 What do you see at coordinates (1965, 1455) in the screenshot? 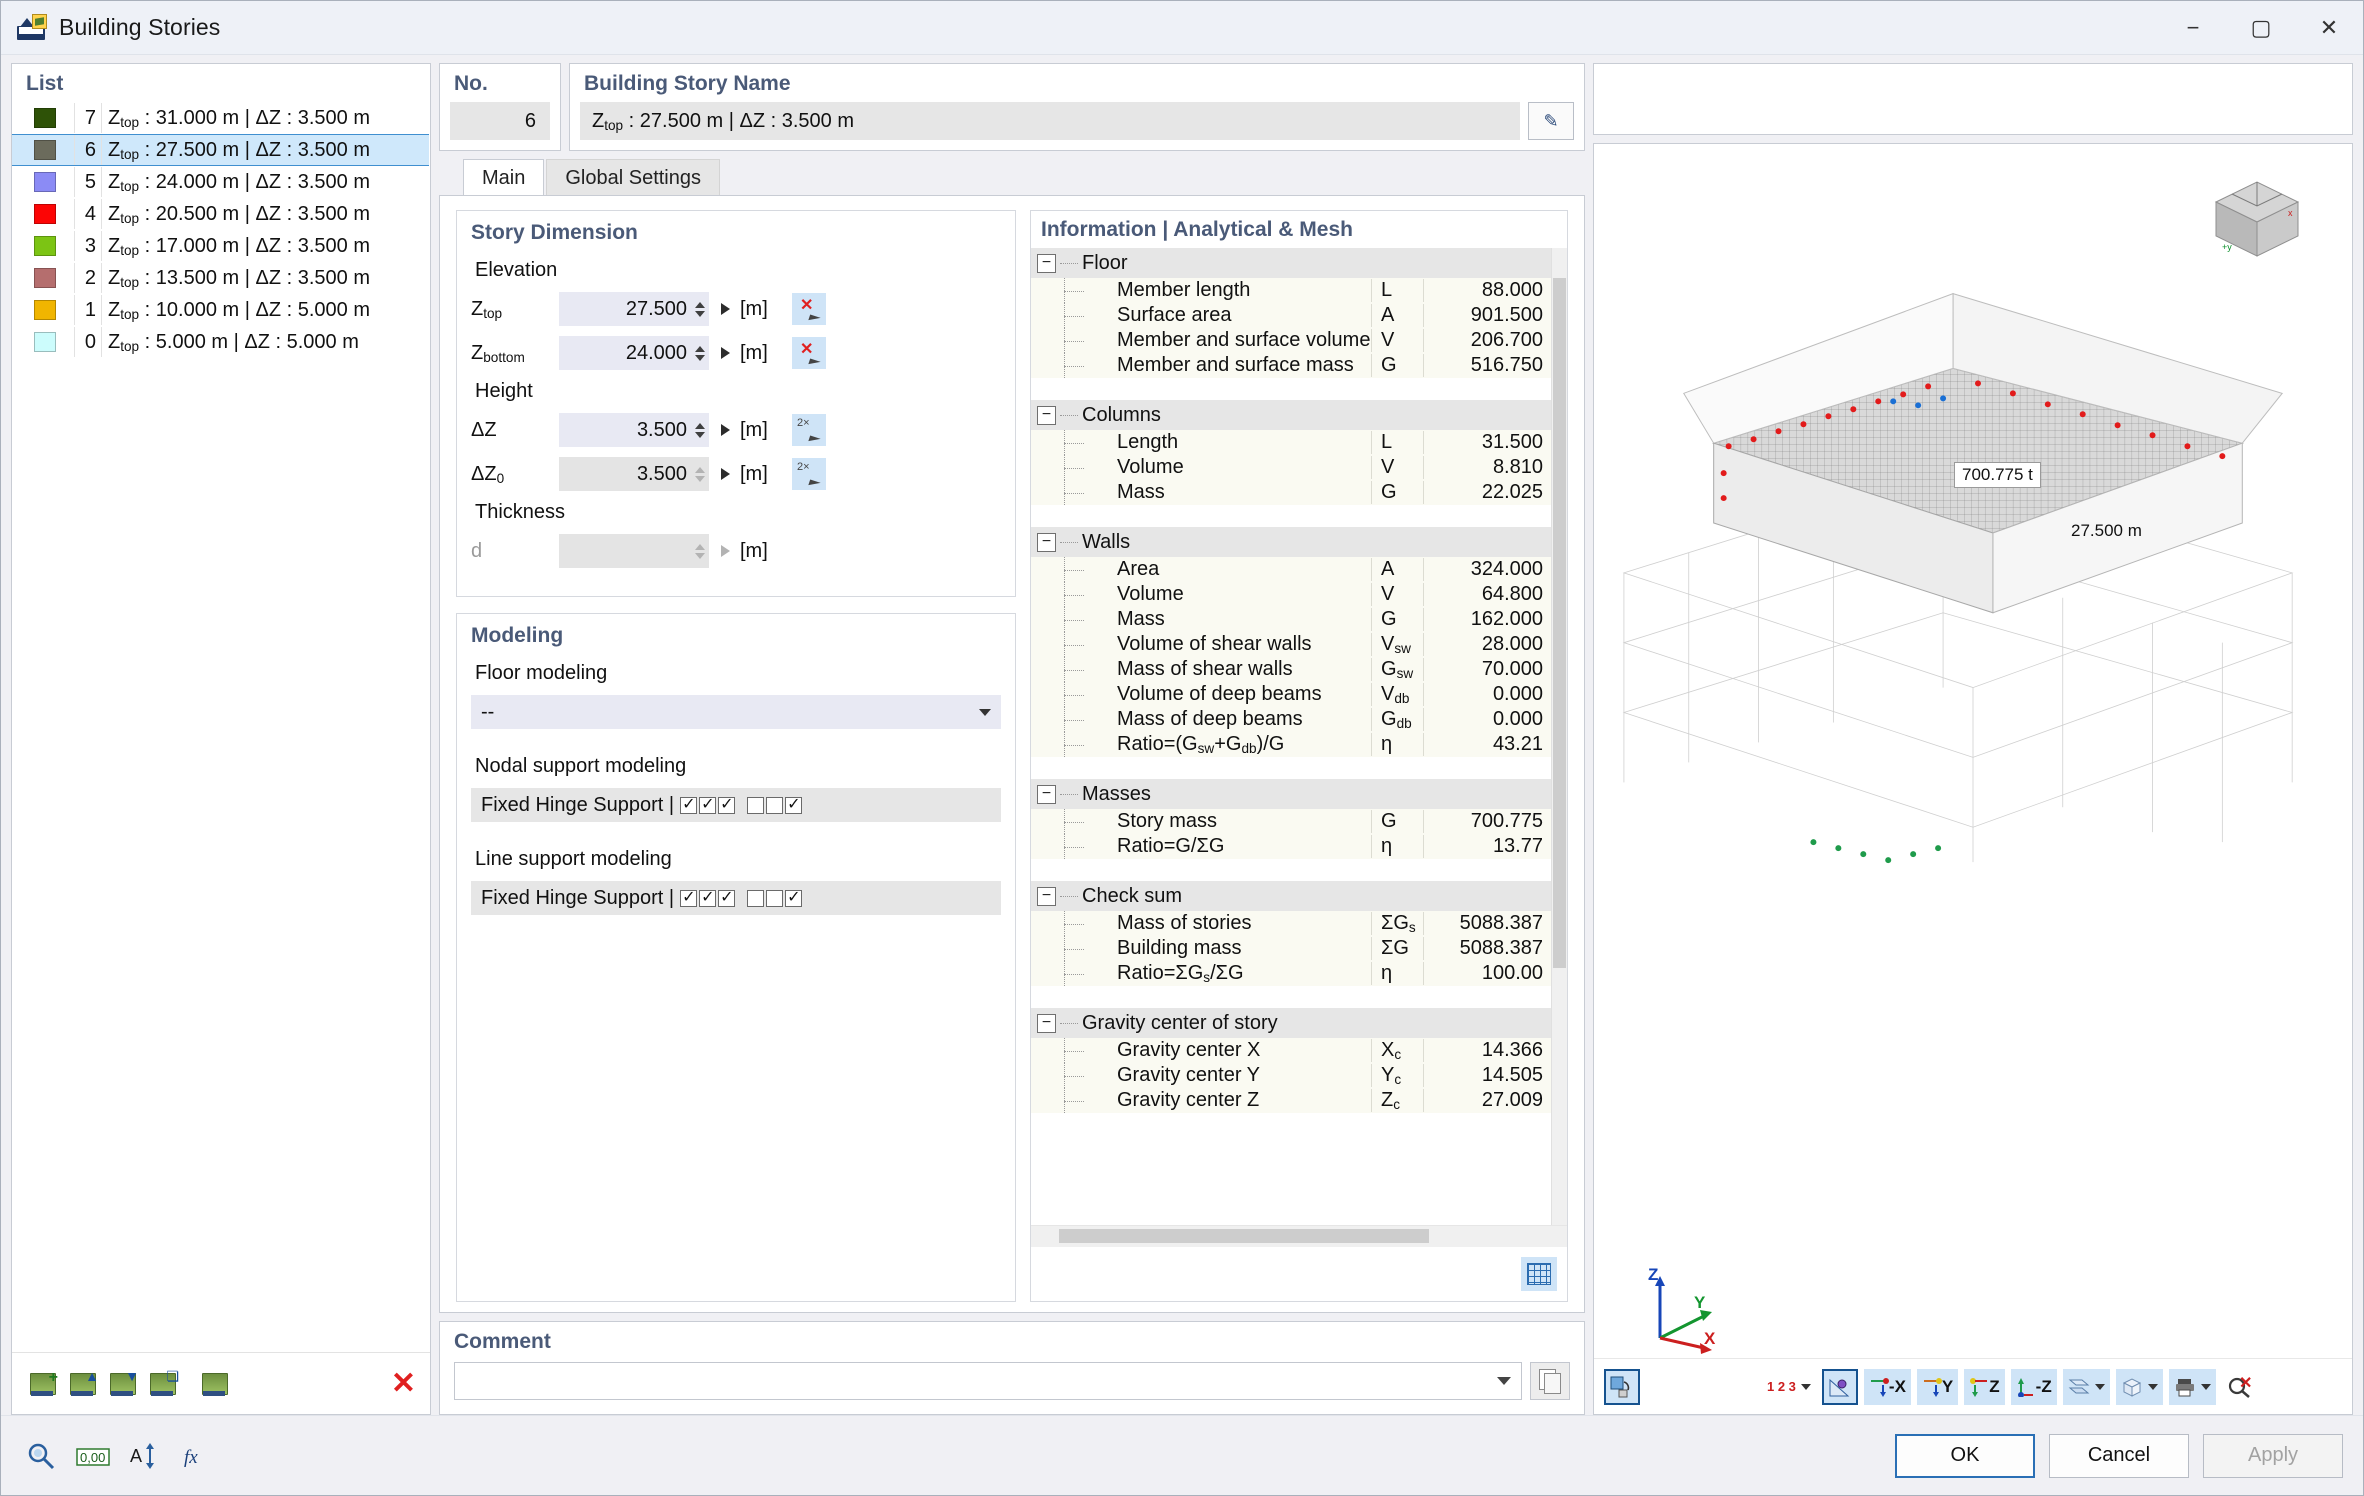
I see `ok-button: OK` at bounding box center [1965, 1455].